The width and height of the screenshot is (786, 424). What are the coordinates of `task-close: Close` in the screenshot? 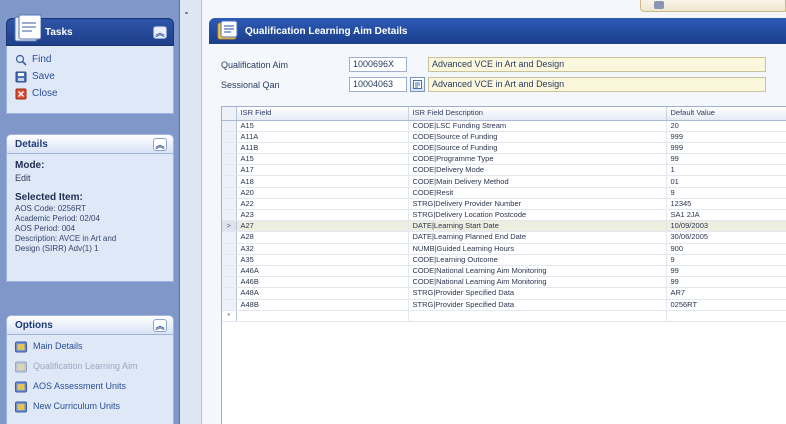 It's located at (90, 93).